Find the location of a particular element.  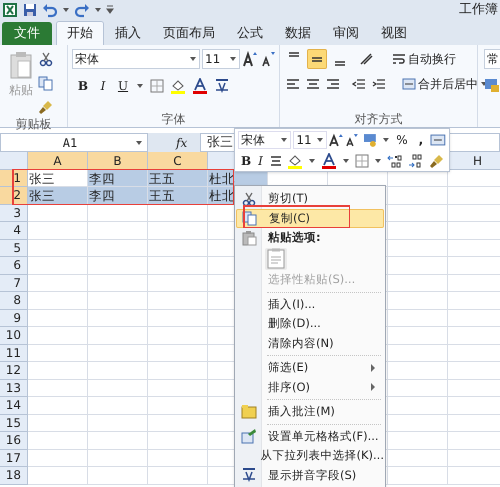

number-format-dropdown: 常 is located at coordinates (492, 59).